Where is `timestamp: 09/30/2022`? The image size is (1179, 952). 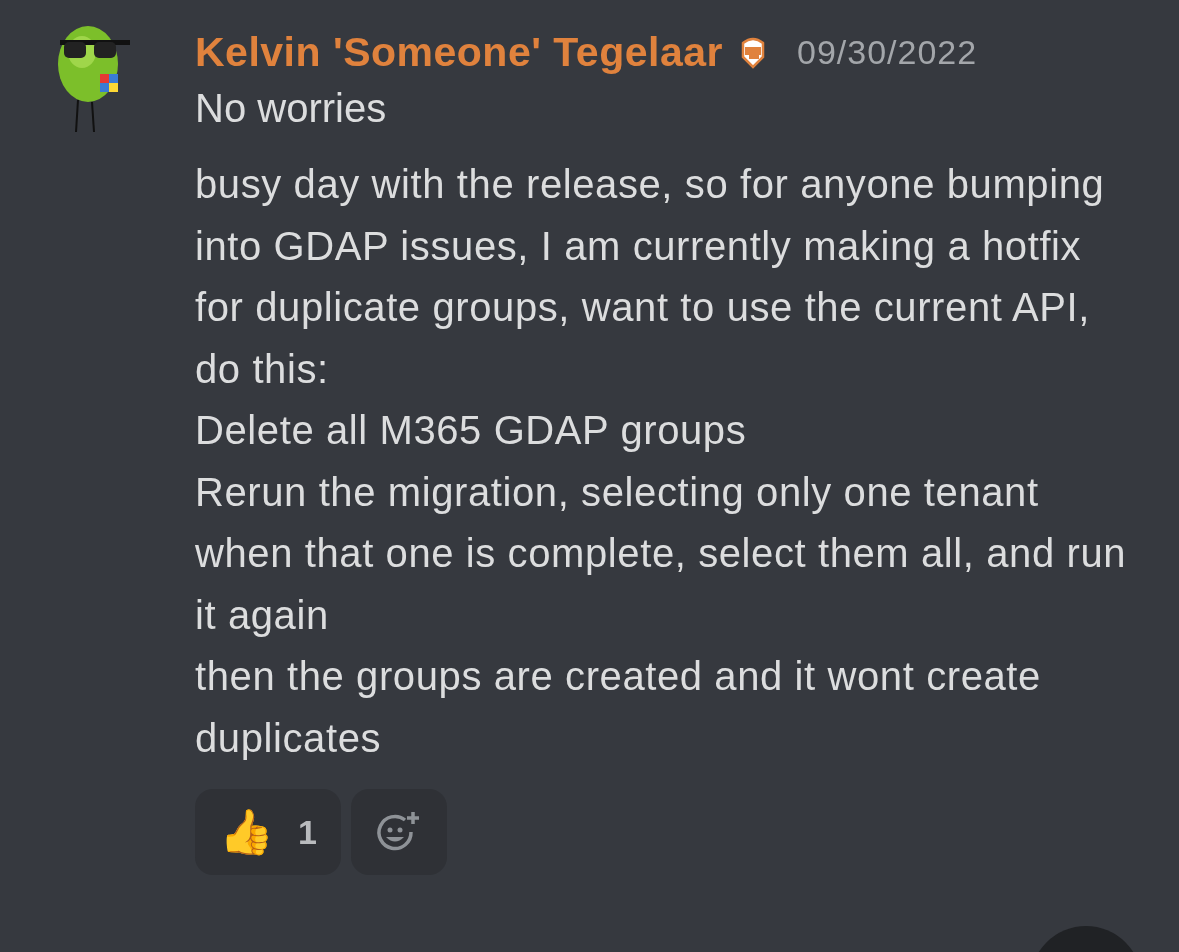
timestamp: 09/30/2022 is located at coordinates (887, 52).